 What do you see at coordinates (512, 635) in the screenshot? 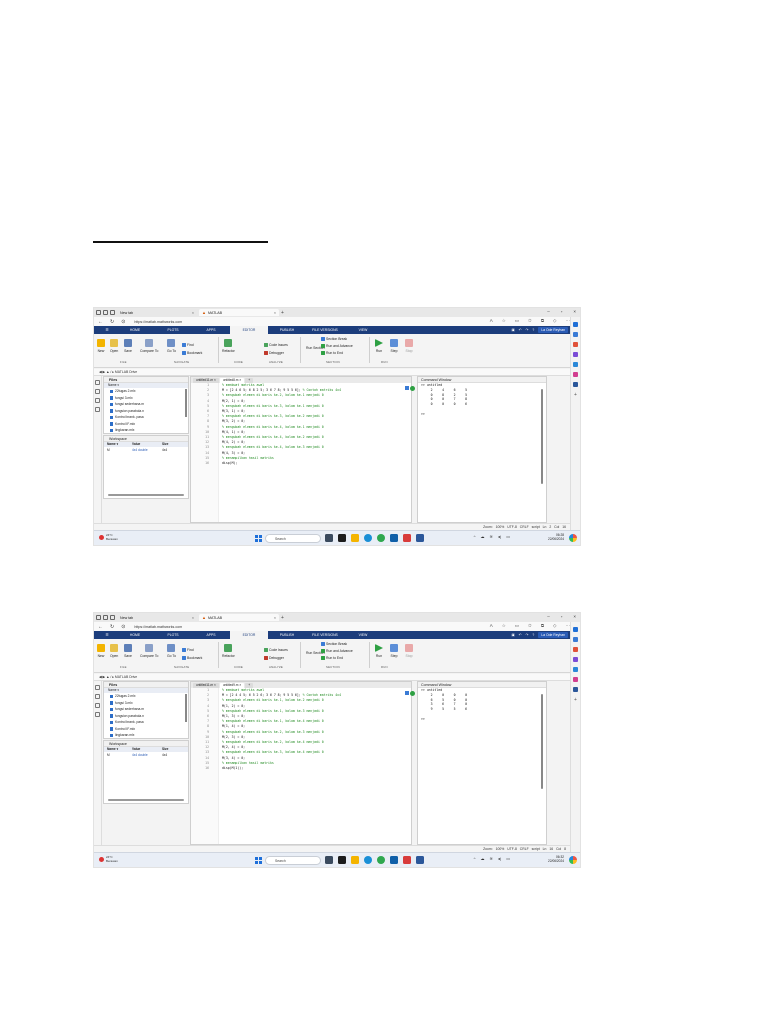
I see `save-icon: ▣` at bounding box center [512, 635].